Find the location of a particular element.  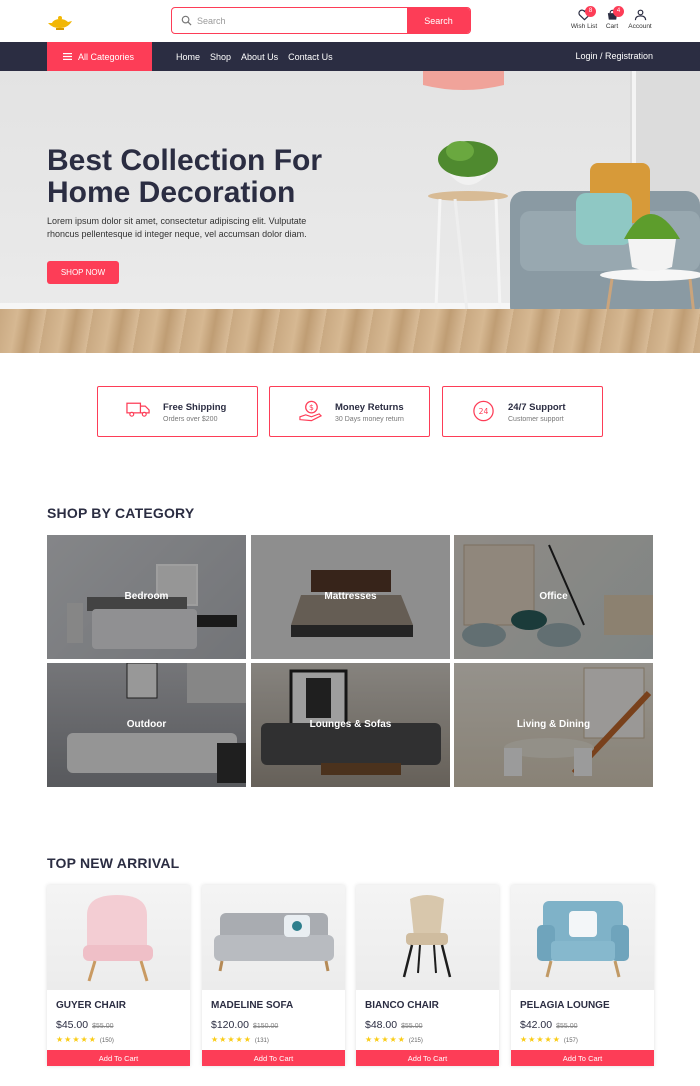

shop-now-button: SHOP NOW is located at coordinates (83, 272).